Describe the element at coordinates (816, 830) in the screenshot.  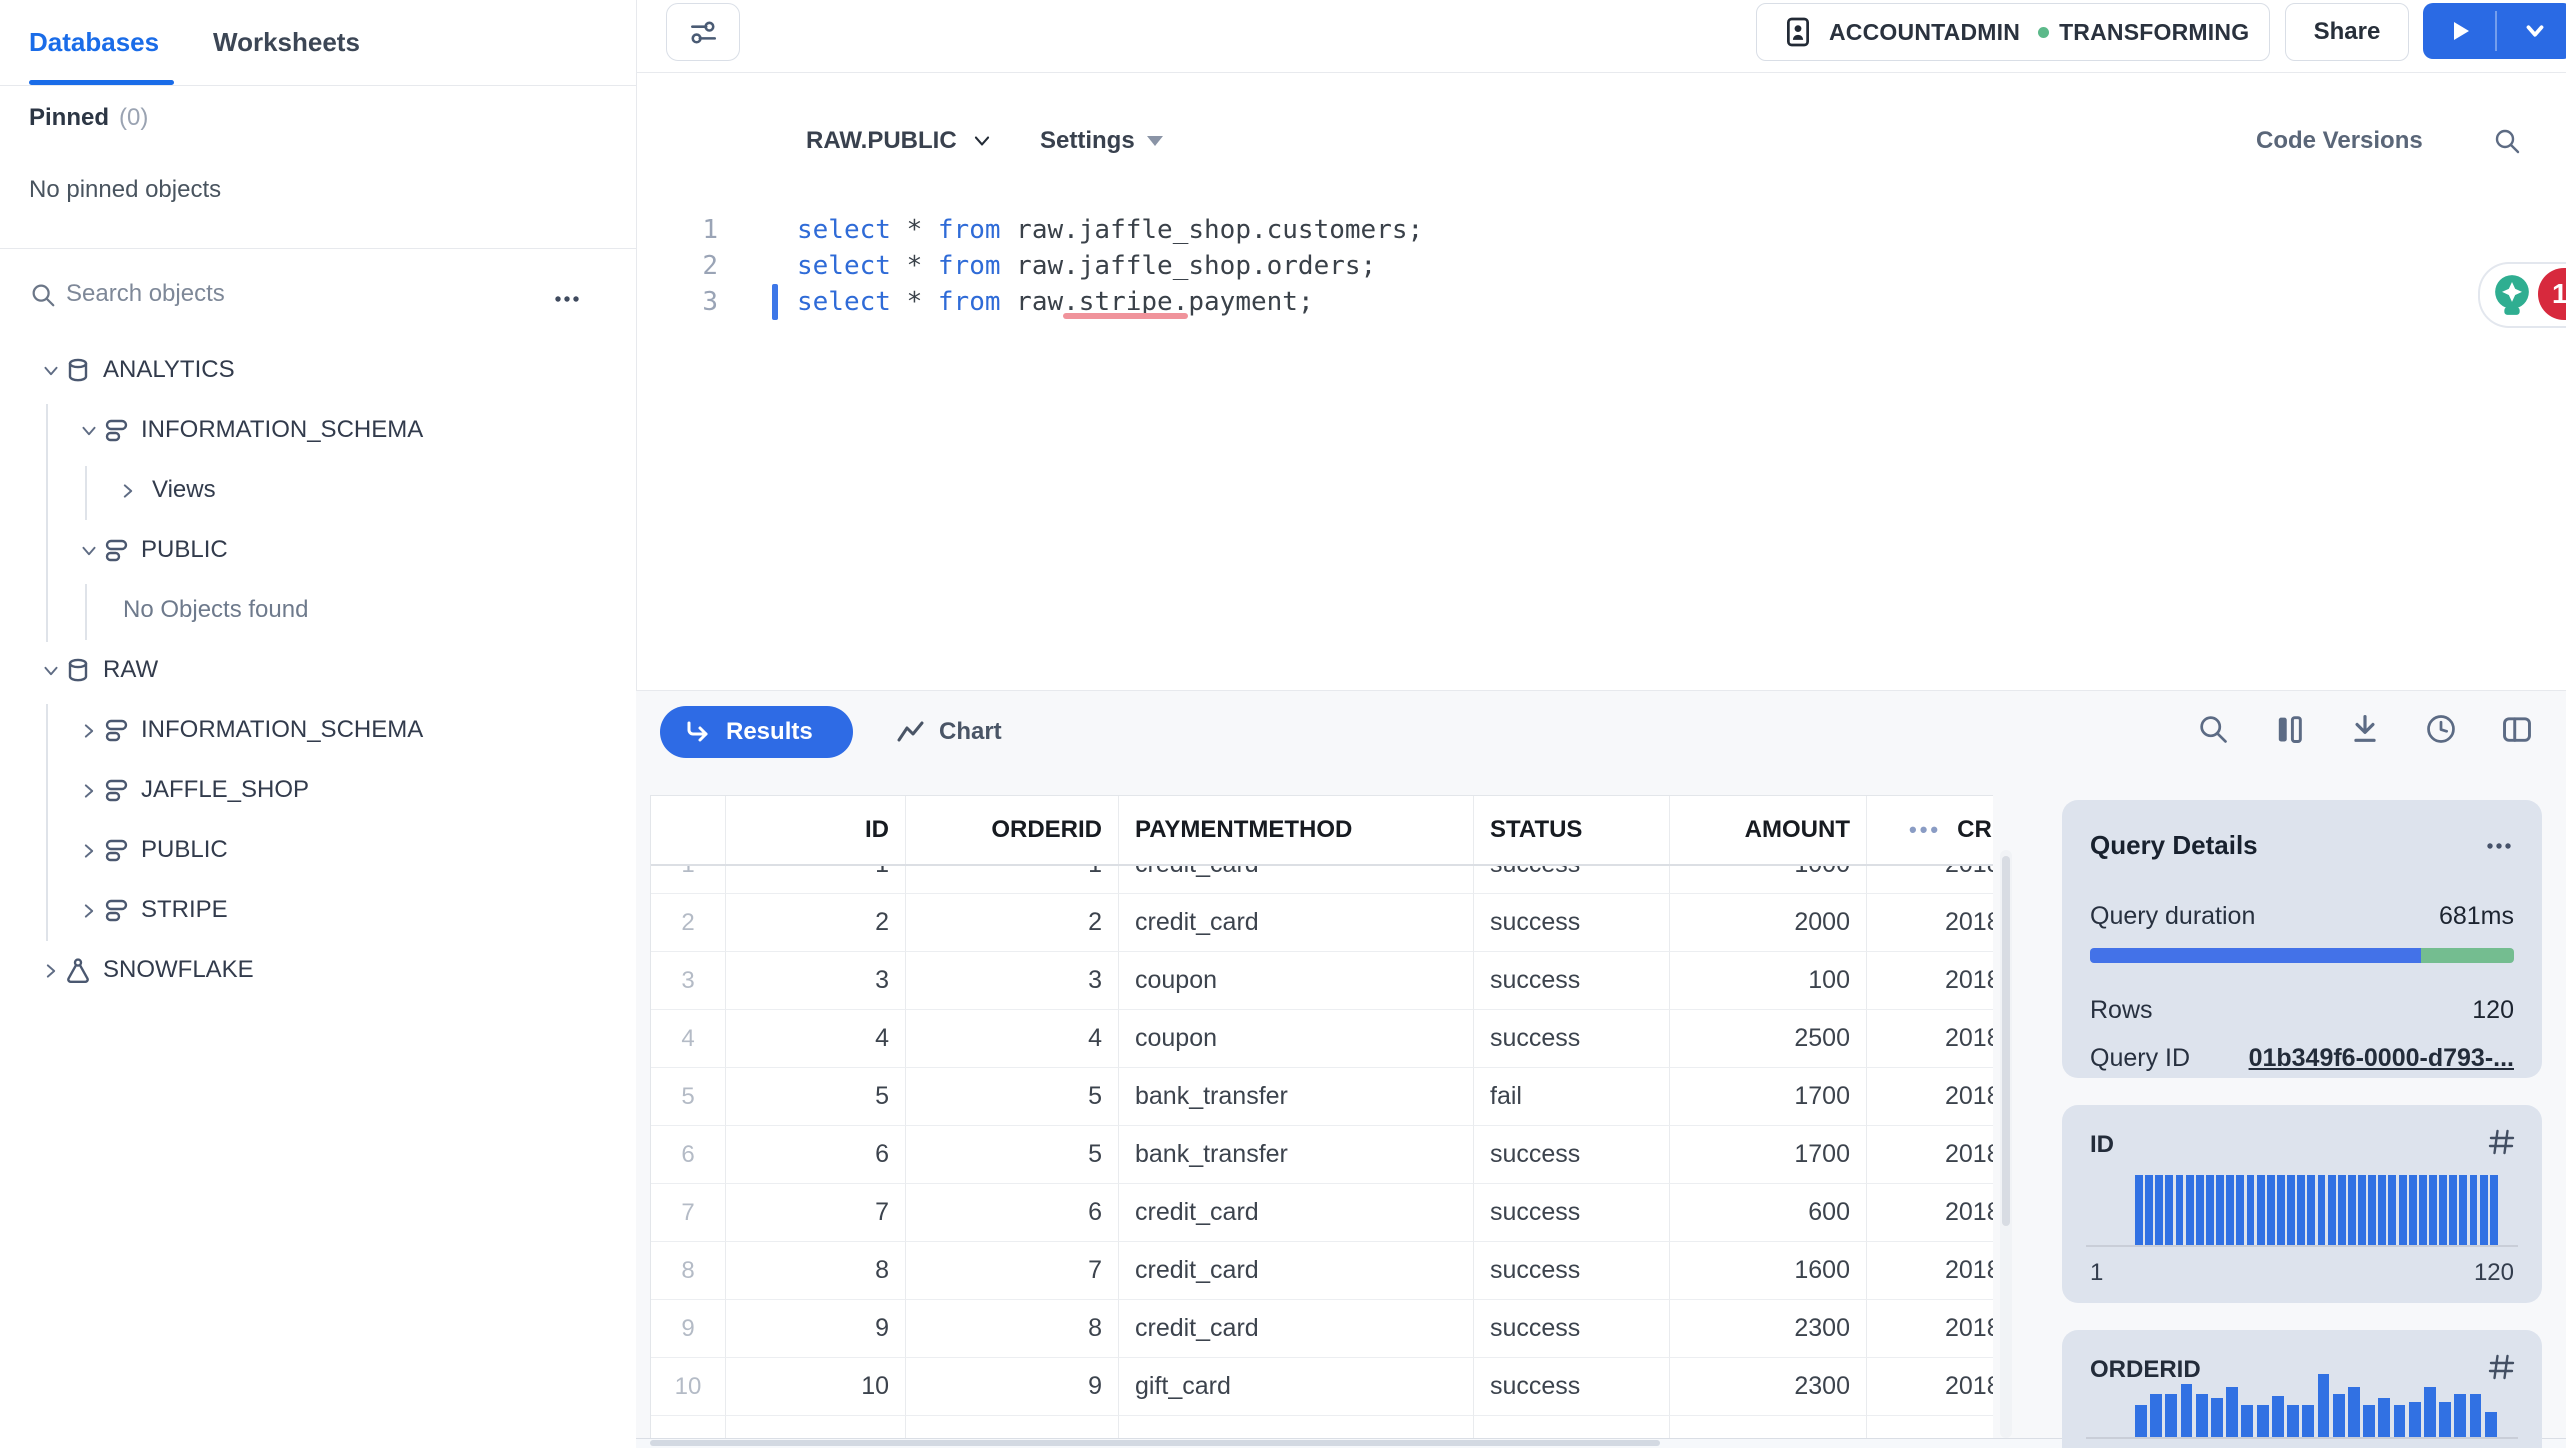
I see `column-header-id: ID` at that location.